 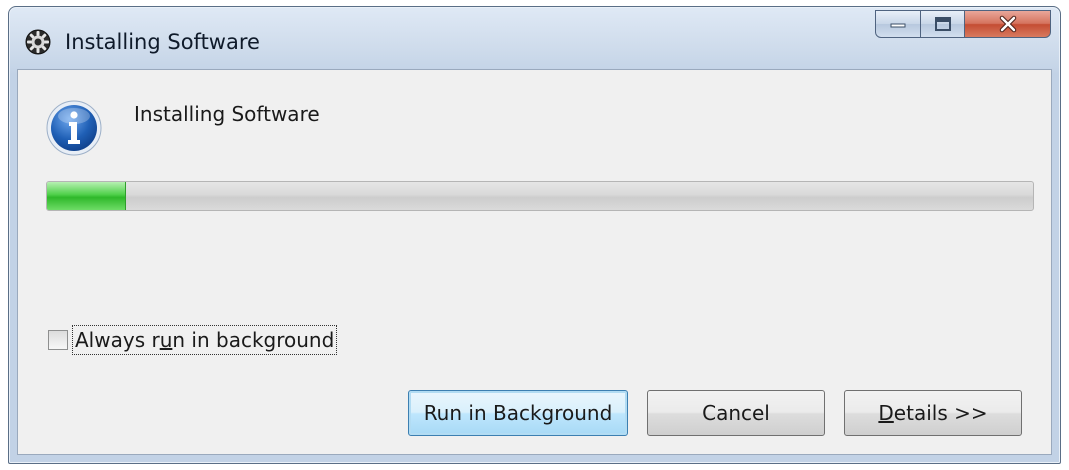 I want to click on progress-bar, so click(x=540, y=196).